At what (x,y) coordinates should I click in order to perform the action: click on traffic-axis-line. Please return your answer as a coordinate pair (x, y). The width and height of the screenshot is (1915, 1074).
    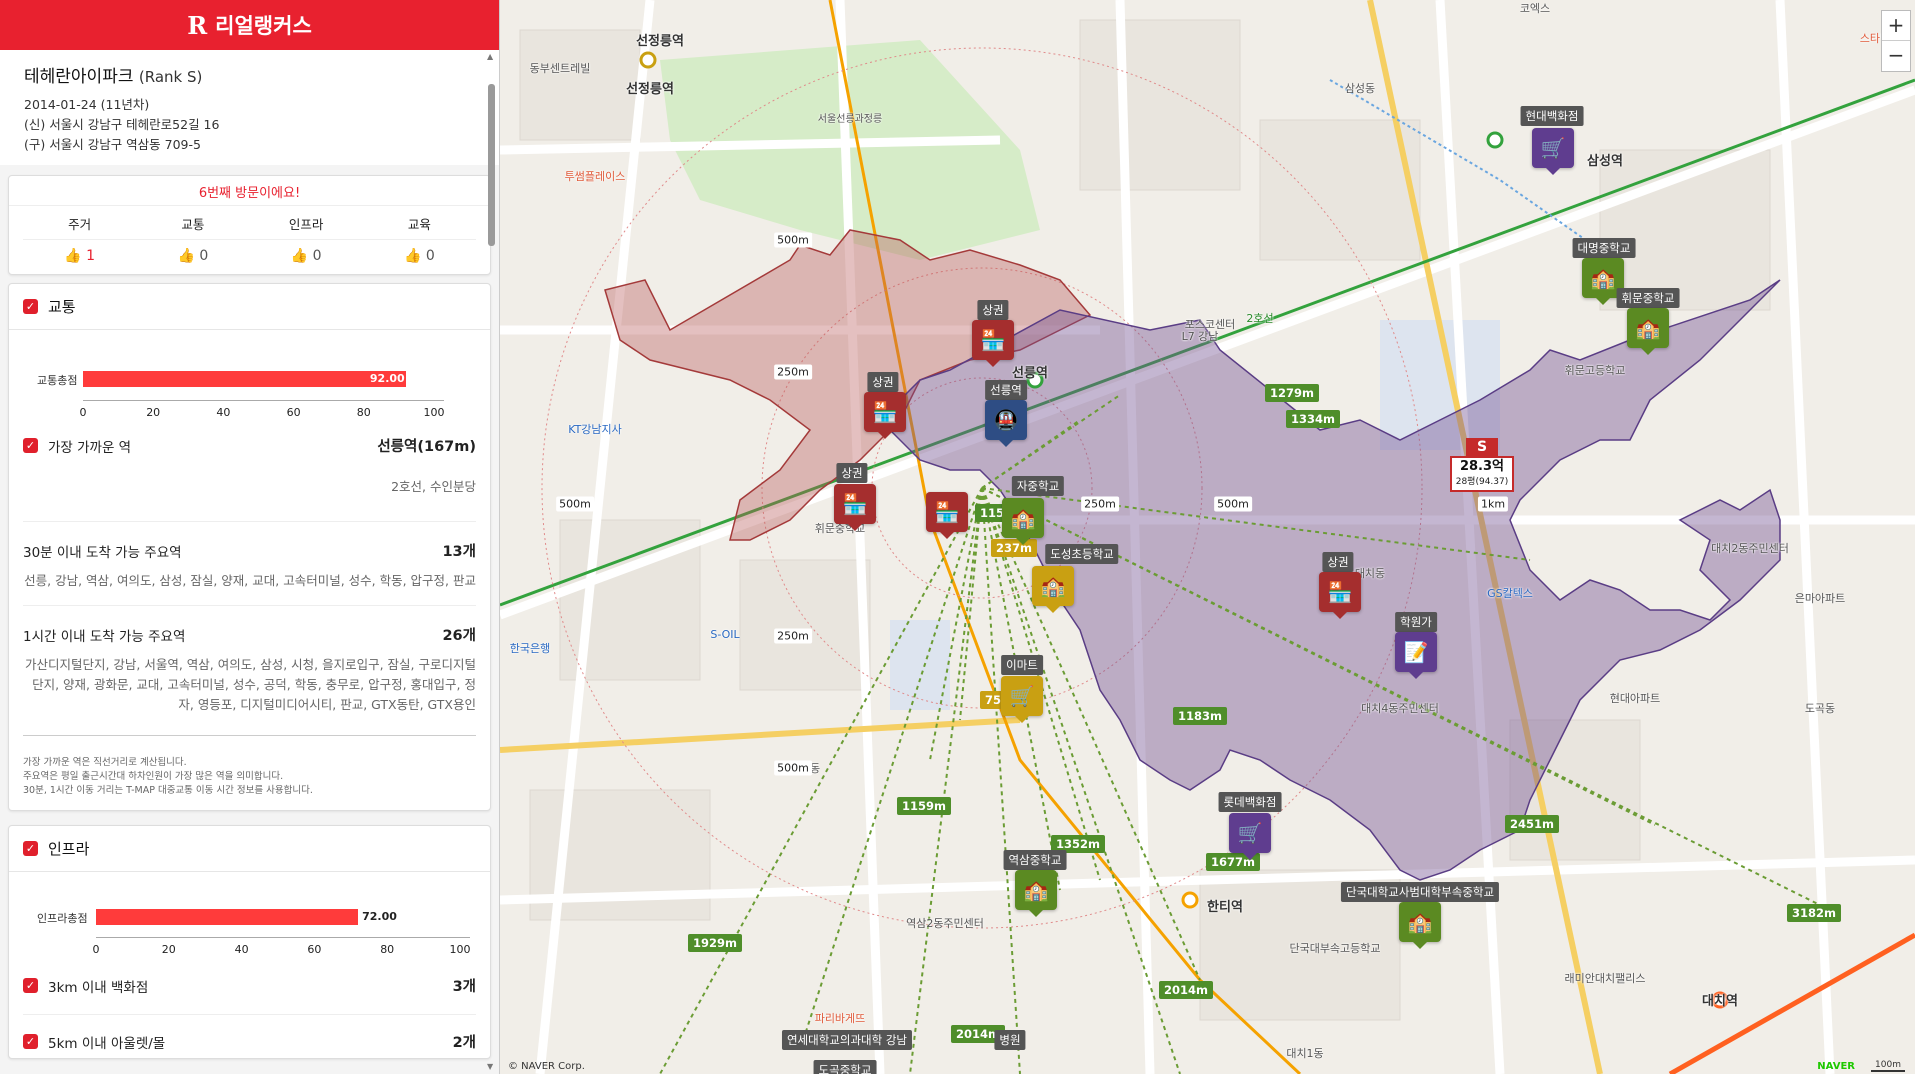
    Looking at the image, I should click on (263, 400).